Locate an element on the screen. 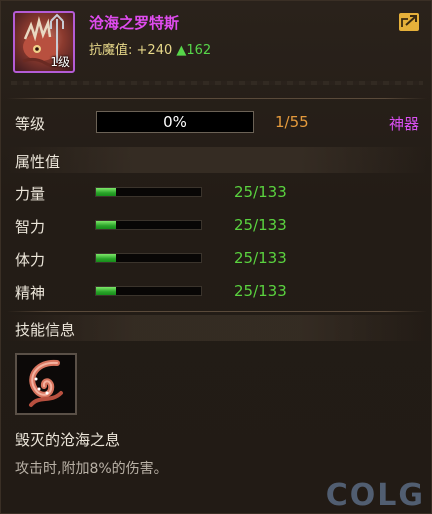 Image resolution: width=432 pixels, height=514 pixels. magic-resist-bonus: ▲162 is located at coordinates (194, 50).